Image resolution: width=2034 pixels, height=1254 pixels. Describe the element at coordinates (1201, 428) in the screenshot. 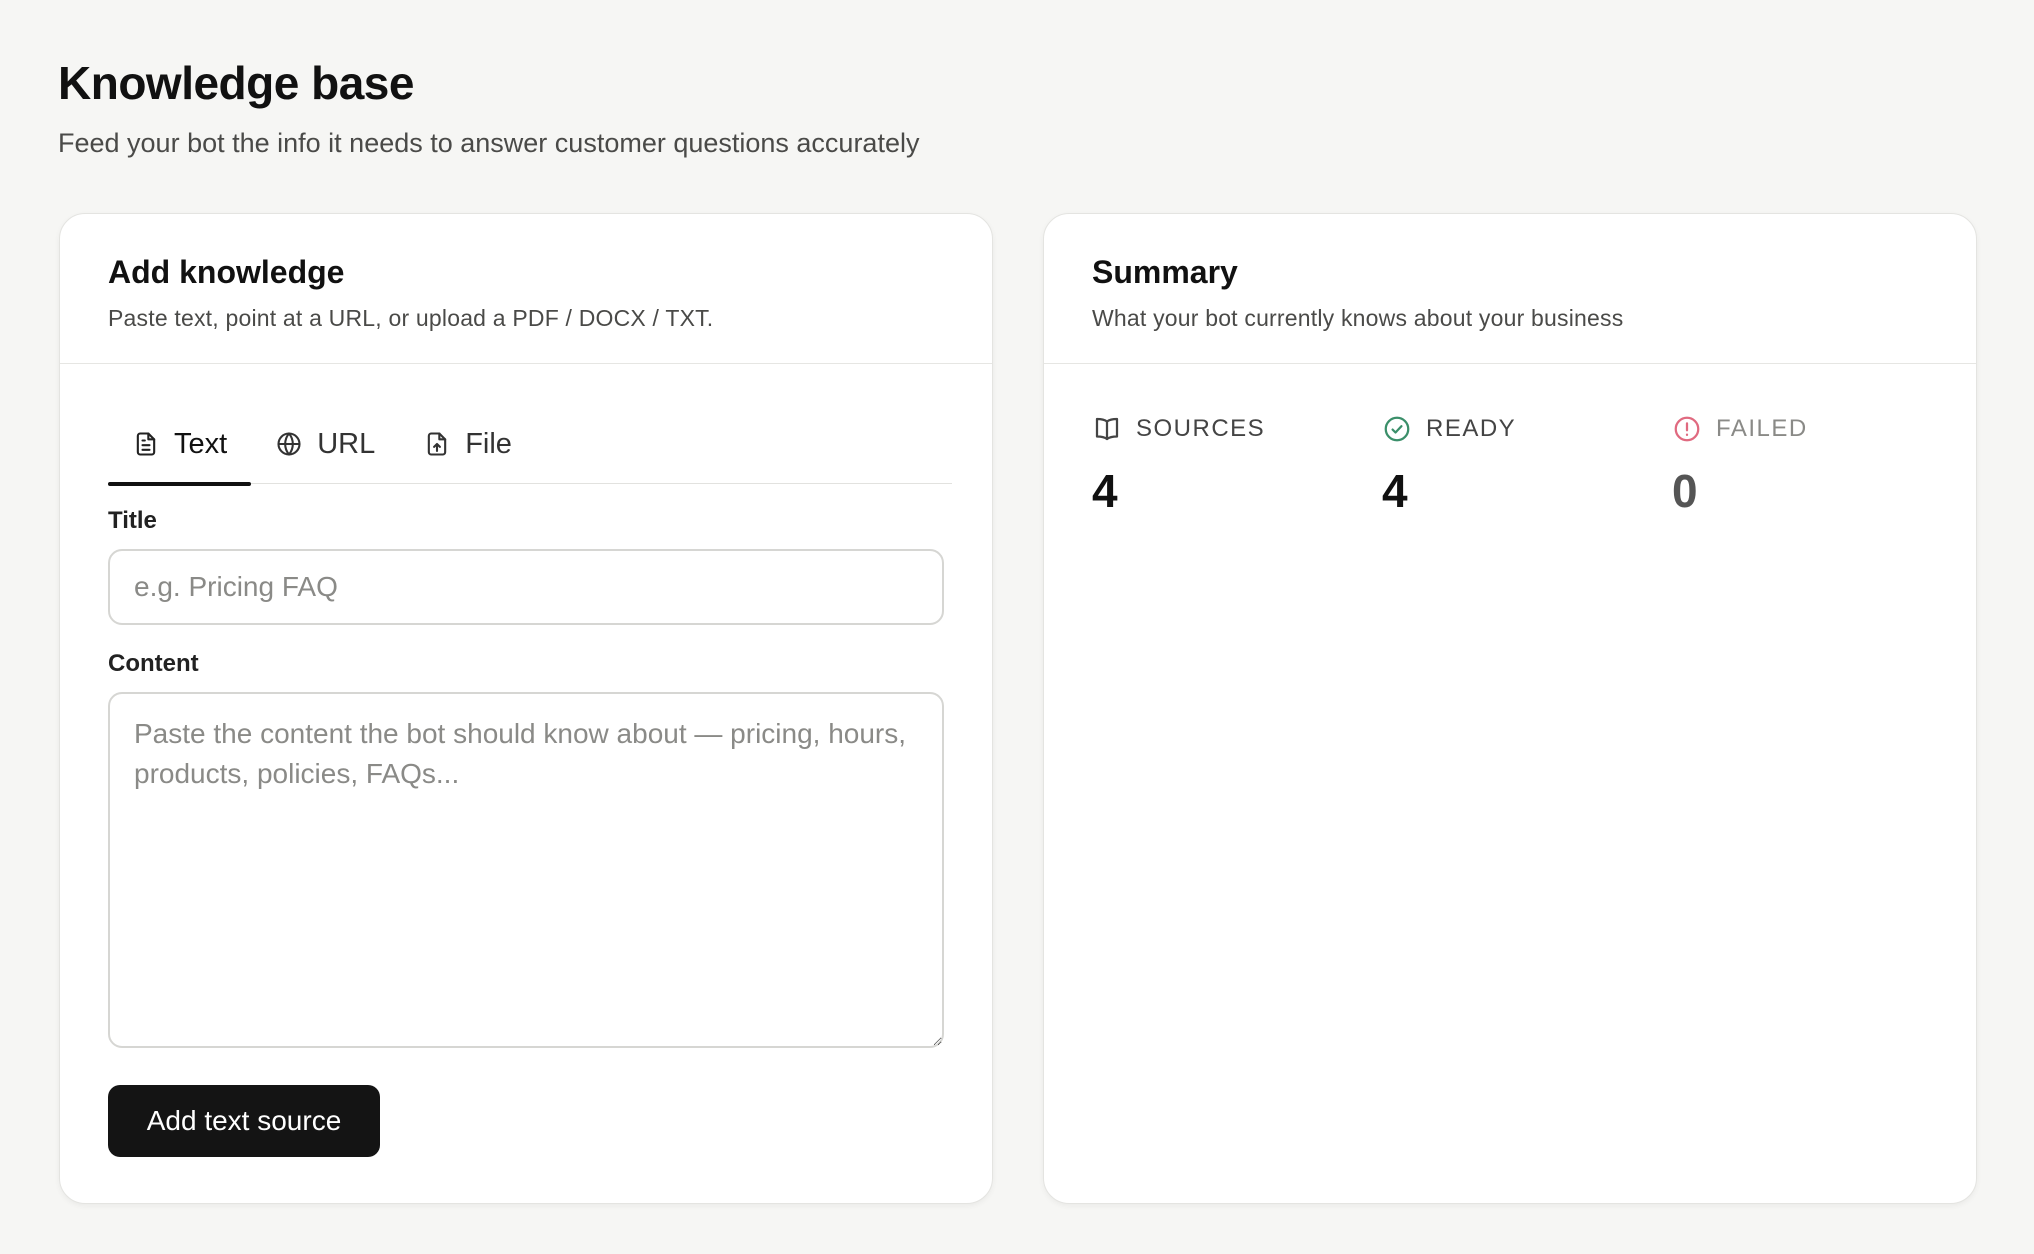

I see `stat-sources-label: SOURCES` at that location.